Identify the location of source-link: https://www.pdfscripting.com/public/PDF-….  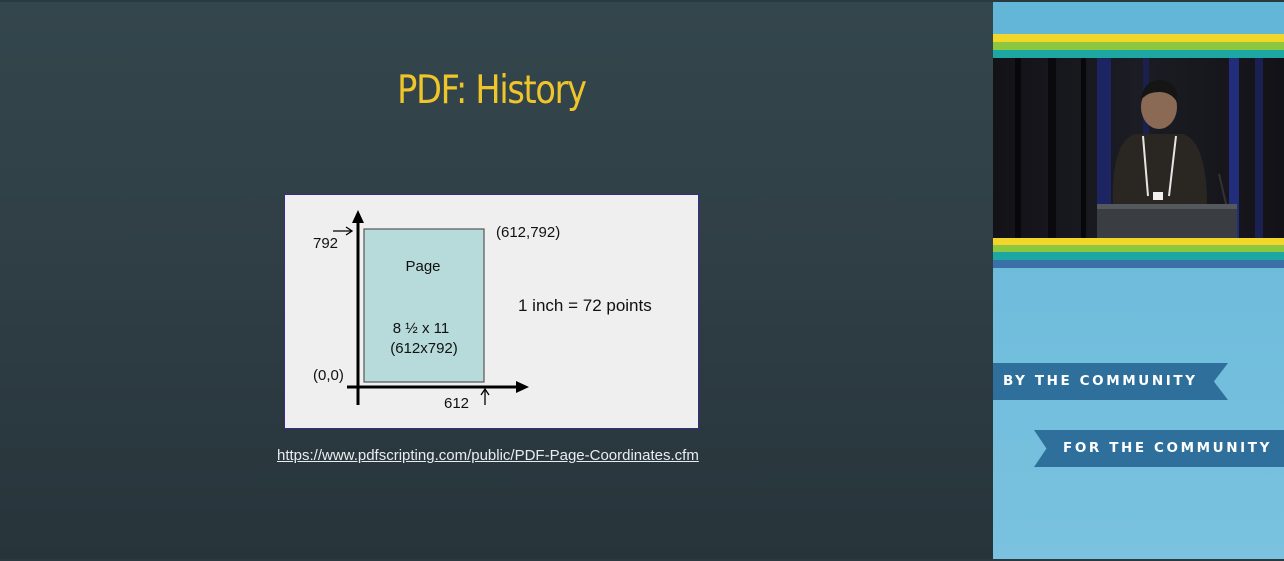
(488, 455).